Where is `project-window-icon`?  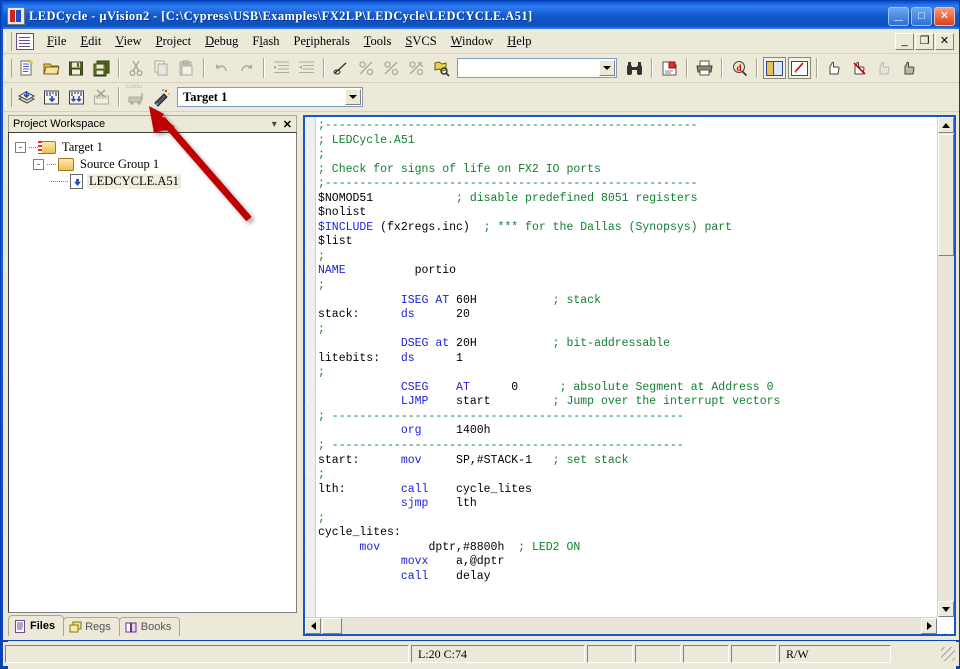 project-window-icon is located at coordinates (774, 68).